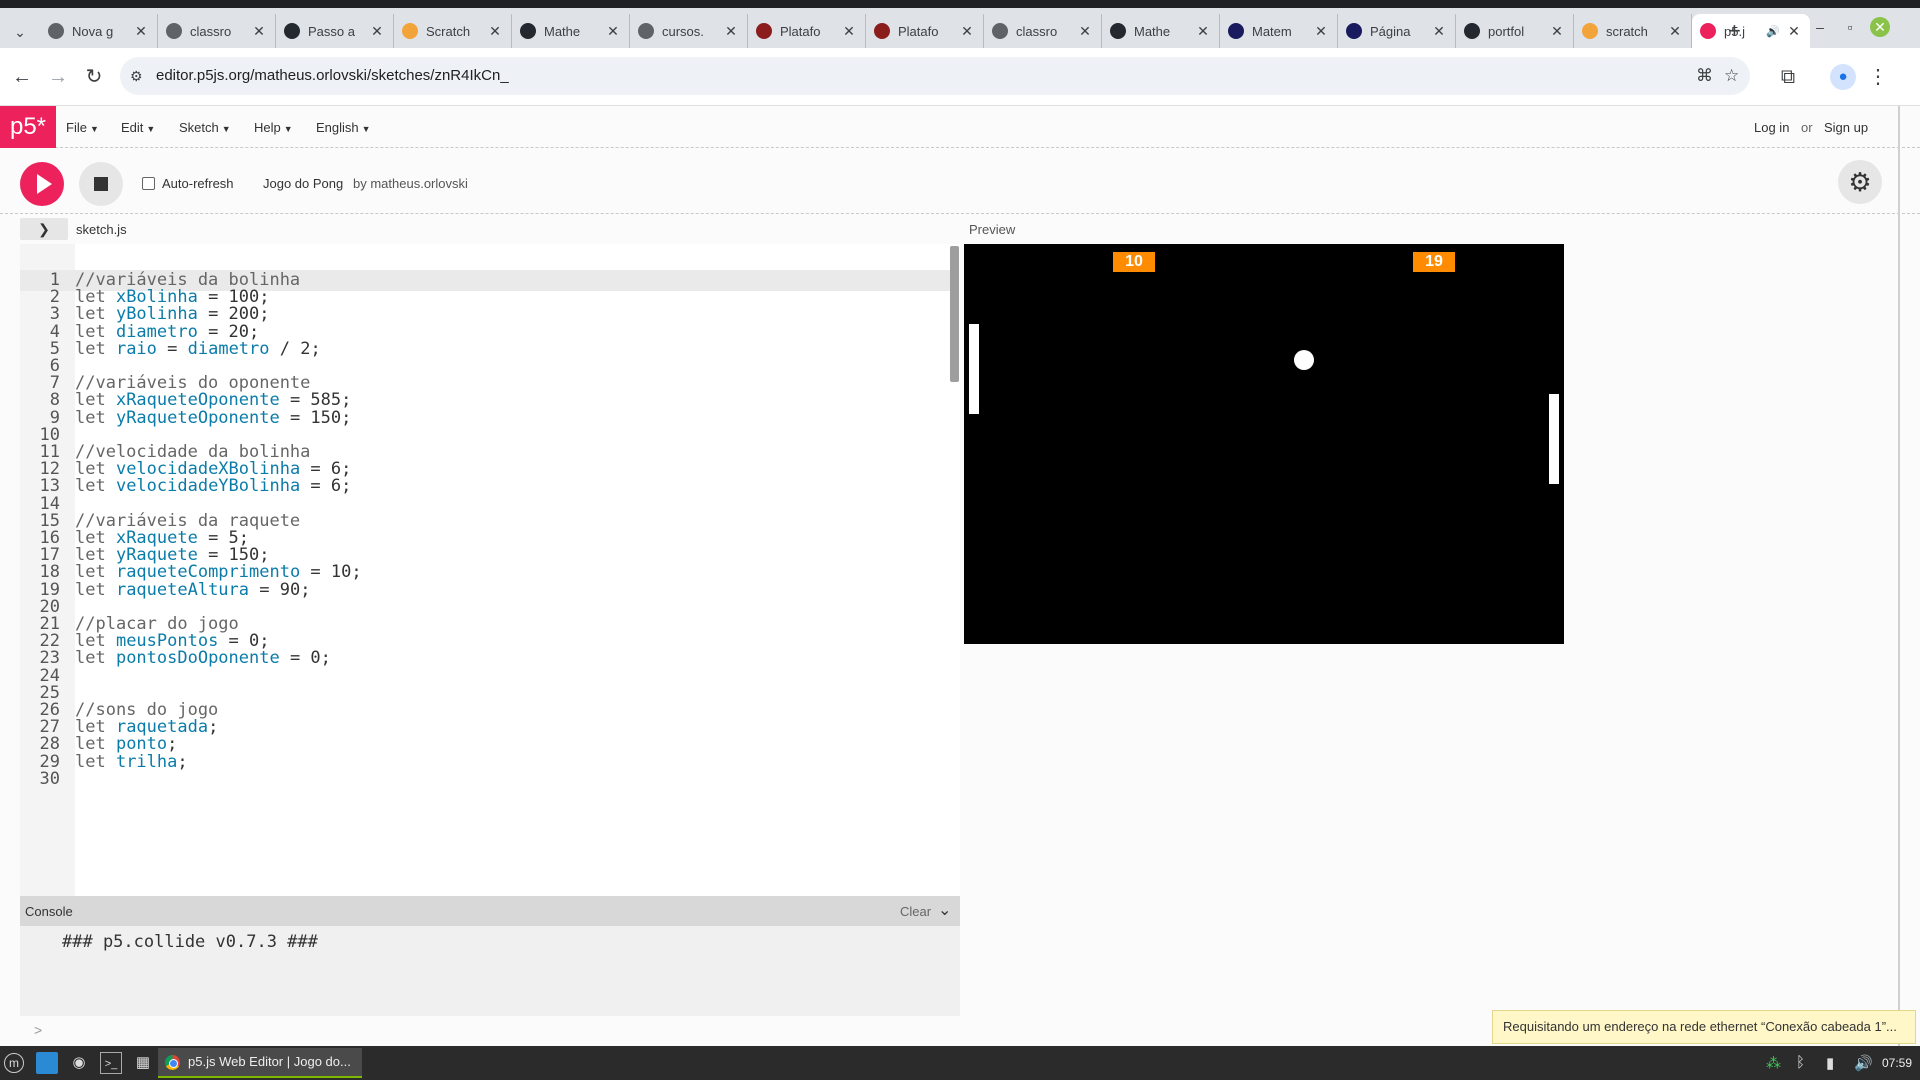 Image resolution: width=1920 pixels, height=1080 pixels. I want to click on menu-language: English ▼, so click(343, 127).